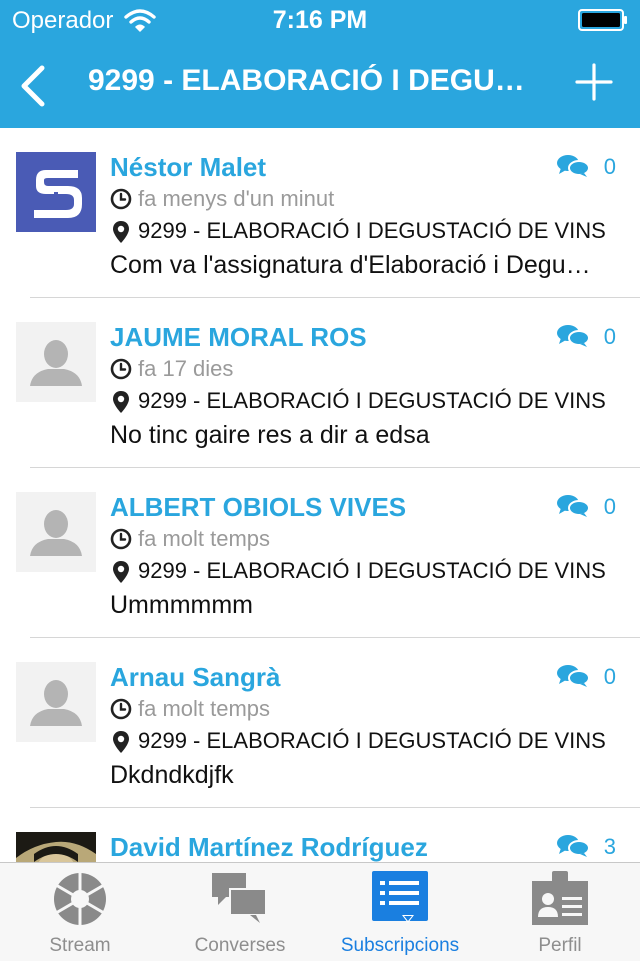 Image resolution: width=640 pixels, height=961 pixels. I want to click on tab-stream: Stream, so click(80, 912).